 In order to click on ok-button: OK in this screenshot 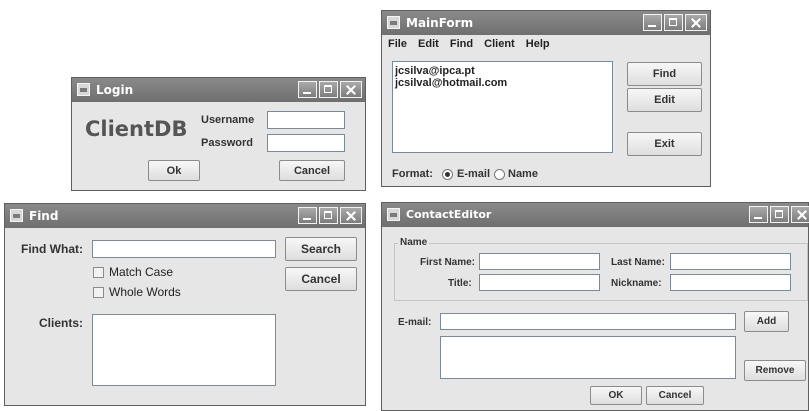, I will do `click(616, 395)`.